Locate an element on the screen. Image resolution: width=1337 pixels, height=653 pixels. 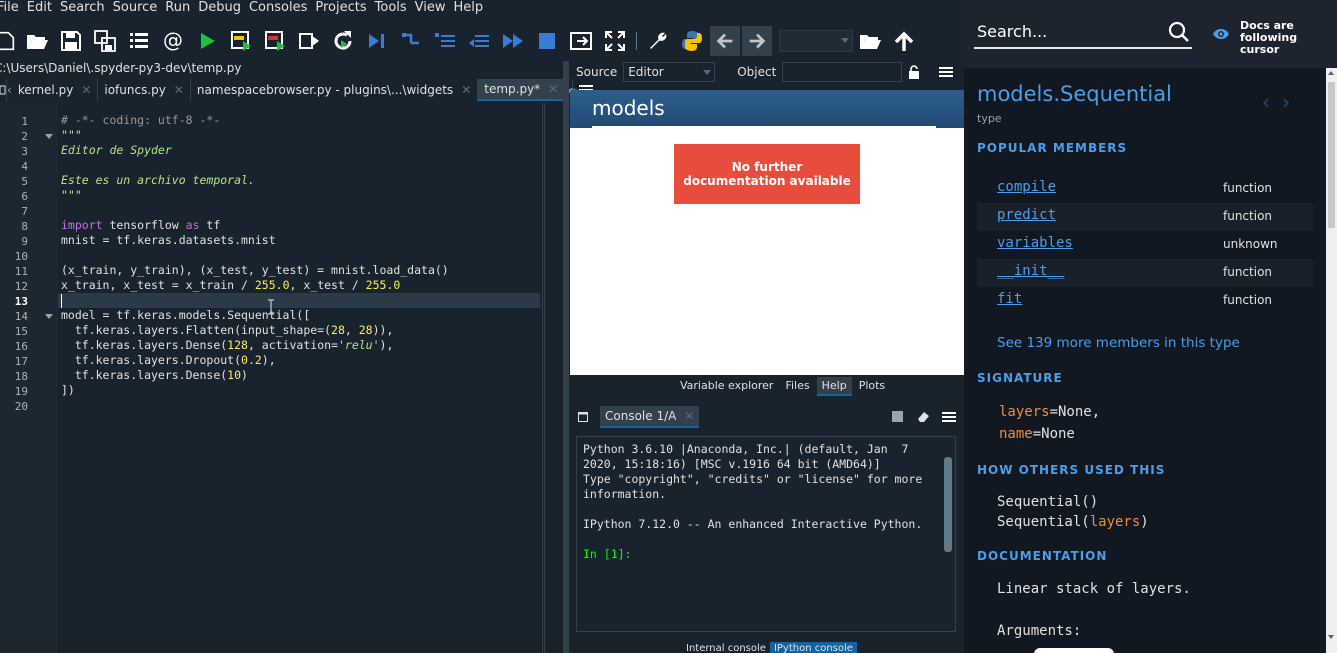
forward-button is located at coordinates (757, 41).